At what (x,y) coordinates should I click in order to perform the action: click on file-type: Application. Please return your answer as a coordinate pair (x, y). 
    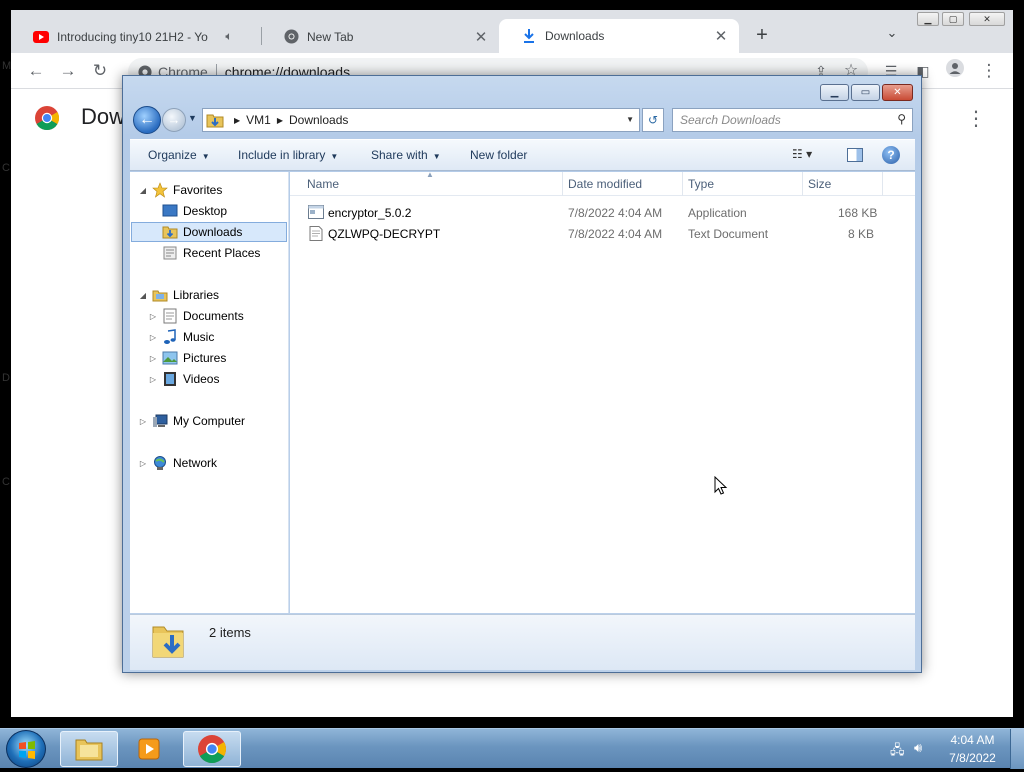
    Looking at the image, I should click on (717, 213).